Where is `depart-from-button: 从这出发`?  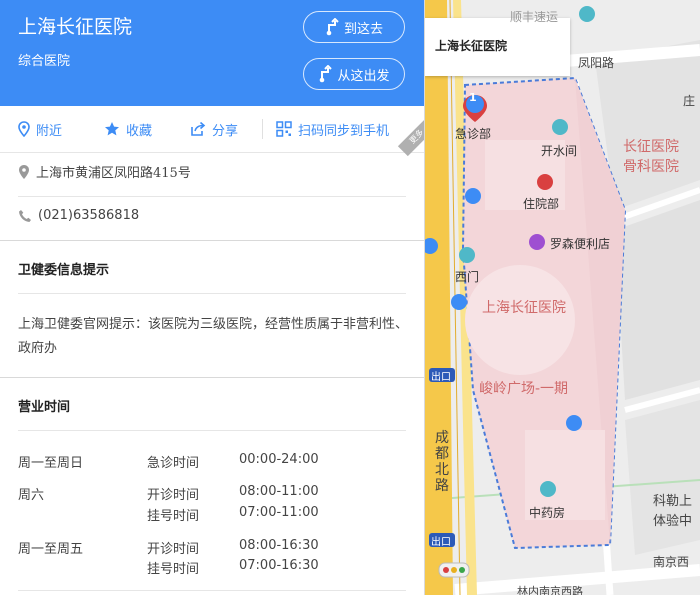
depart-from-button: 从这出发 is located at coordinates (354, 74).